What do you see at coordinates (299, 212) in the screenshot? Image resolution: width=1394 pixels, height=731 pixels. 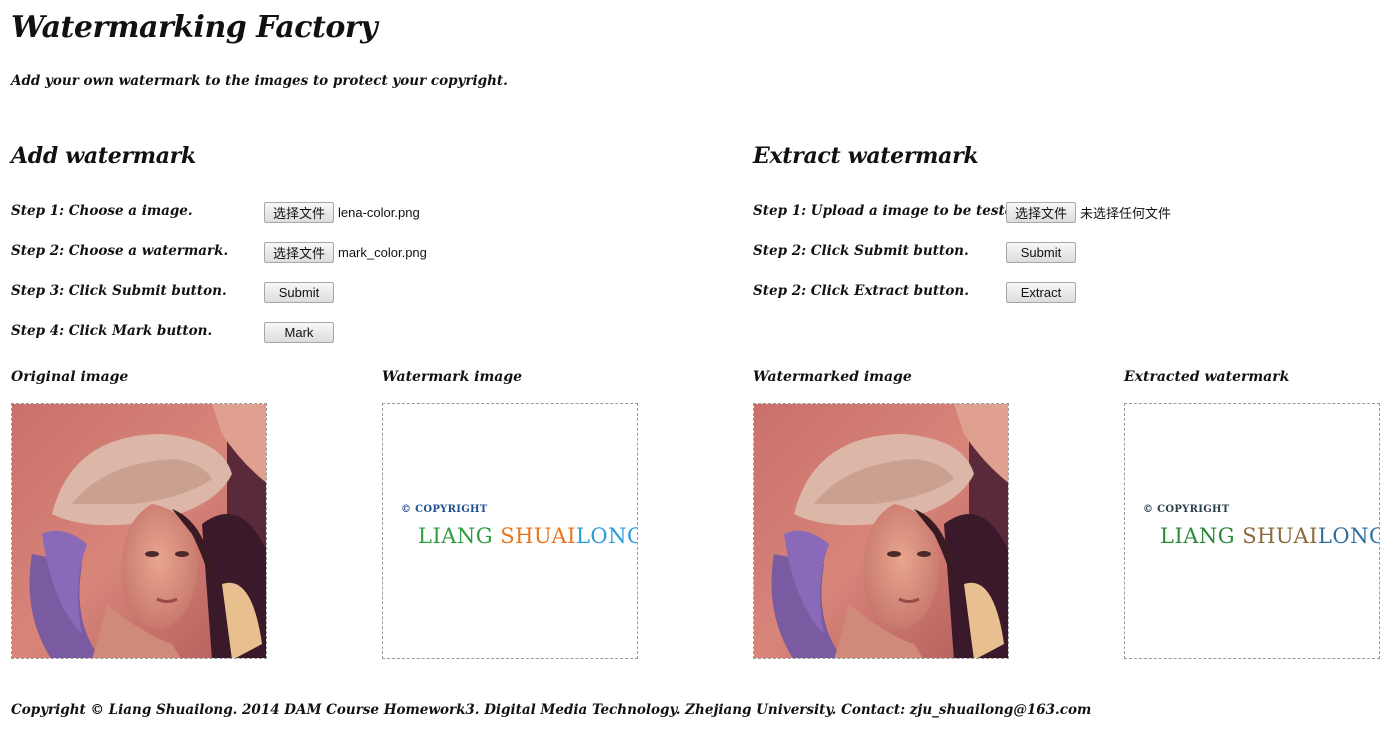 I see `add-image-choose-button: 选择文件` at bounding box center [299, 212].